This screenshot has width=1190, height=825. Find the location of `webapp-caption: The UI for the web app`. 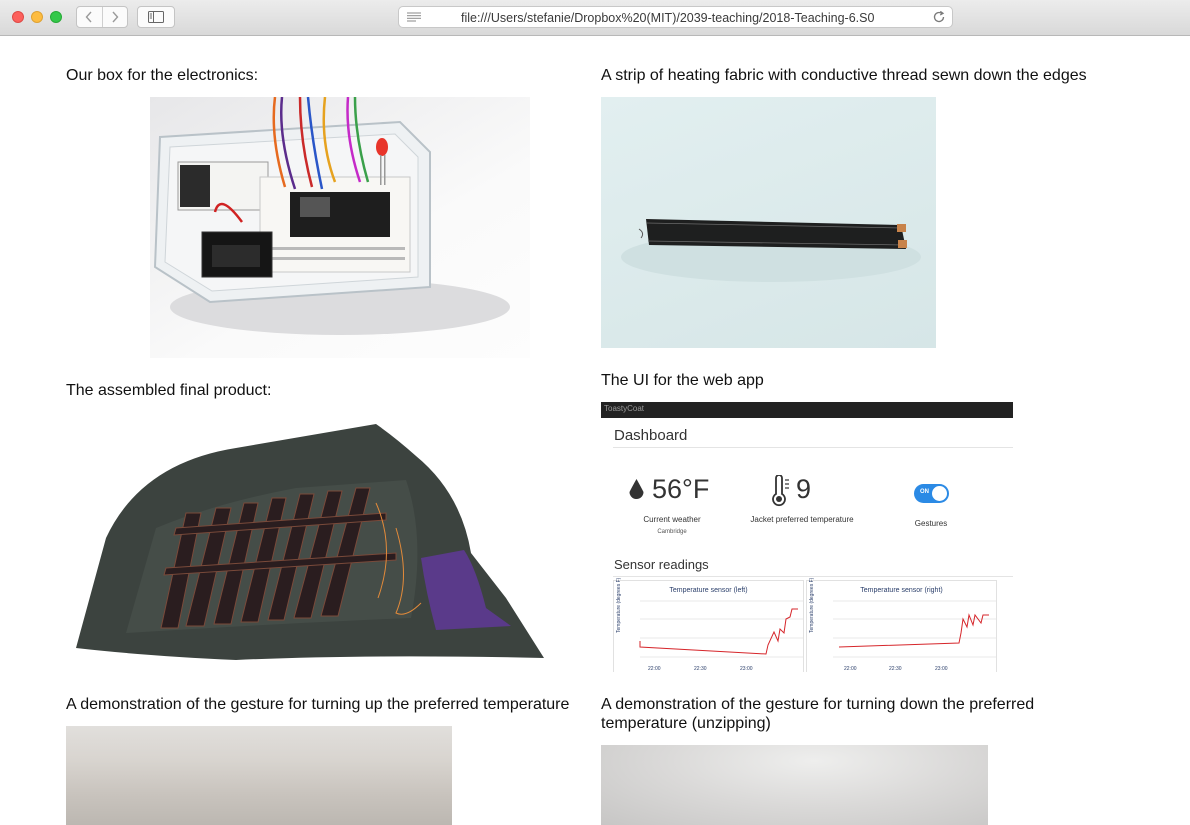

webapp-caption: The UI for the web app is located at coordinates (682, 380).